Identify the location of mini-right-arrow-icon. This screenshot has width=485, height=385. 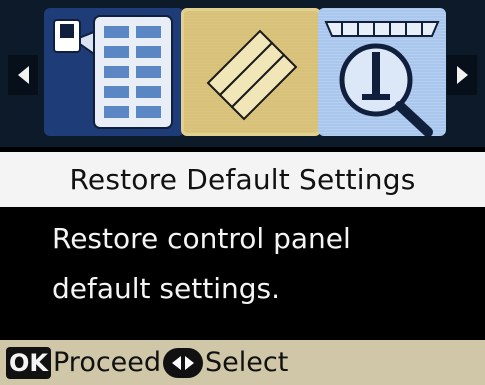
(190, 362).